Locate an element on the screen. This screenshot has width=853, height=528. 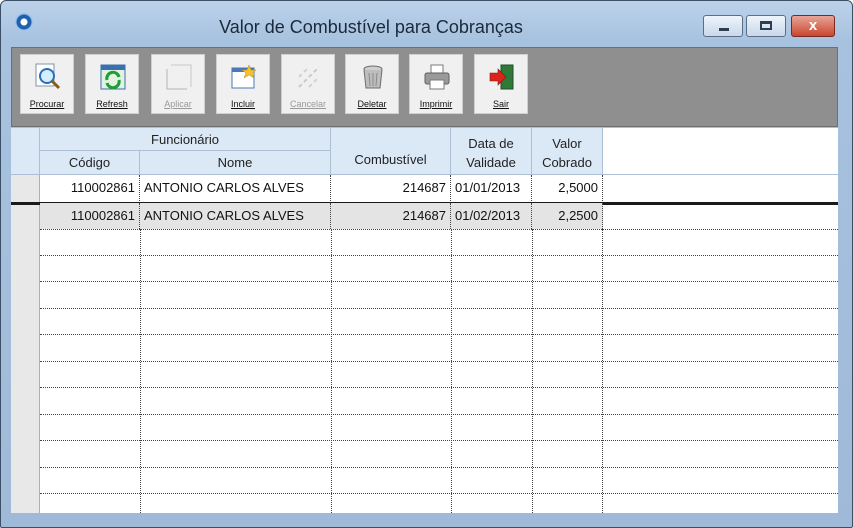
delete-button: Deletar is located at coordinates (372, 84).